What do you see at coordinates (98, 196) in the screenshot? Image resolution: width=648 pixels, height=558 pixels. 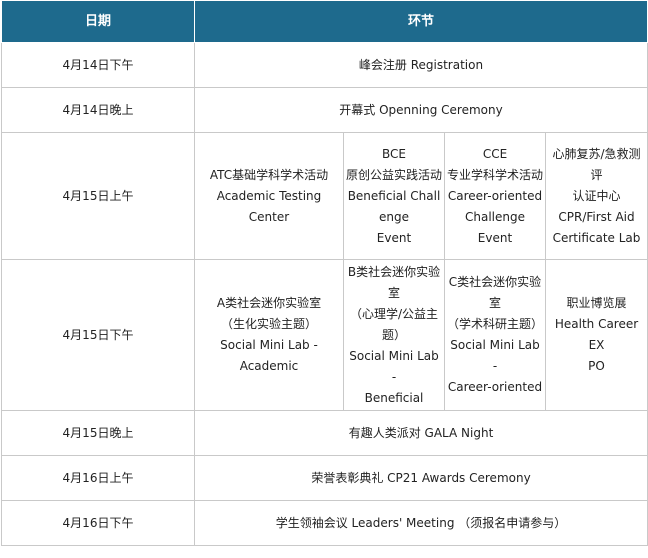 I see `date-cell: 4月15日上午` at bounding box center [98, 196].